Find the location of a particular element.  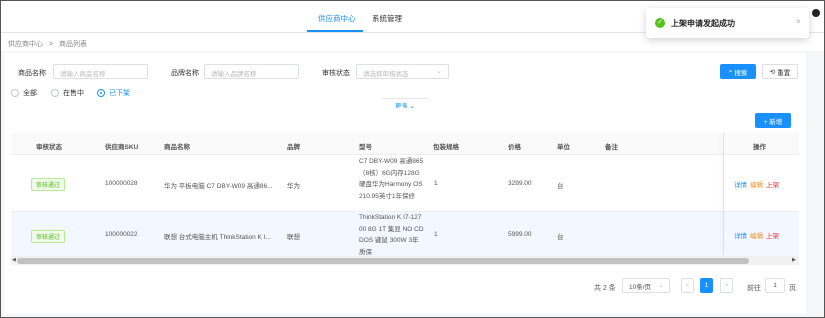

horizontal-scrollbar: ◀ ▶ is located at coordinates (405, 261).